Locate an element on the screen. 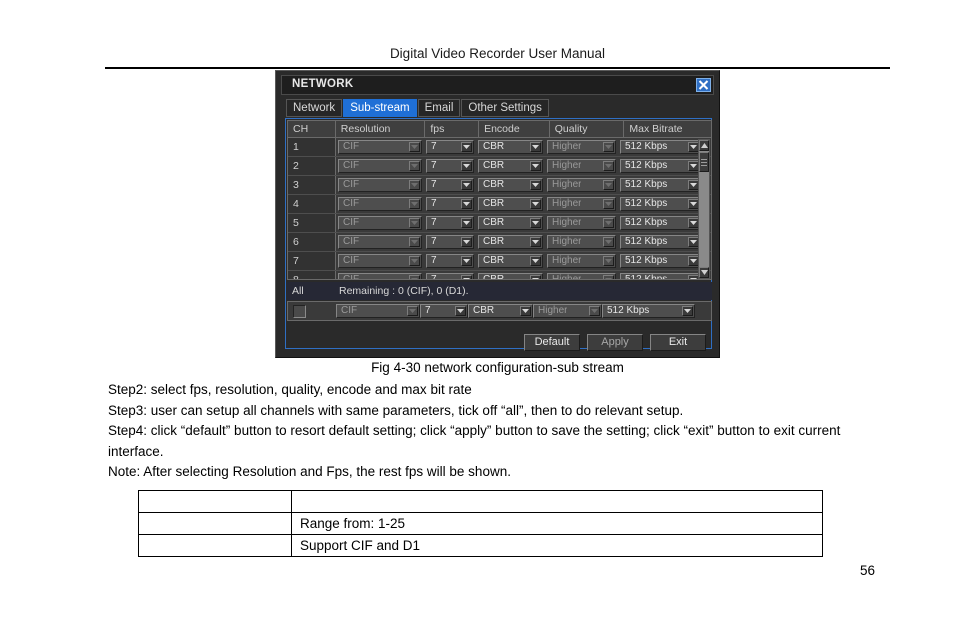 This screenshot has height=637, width=954. spec-table-row is located at coordinates (480, 501).